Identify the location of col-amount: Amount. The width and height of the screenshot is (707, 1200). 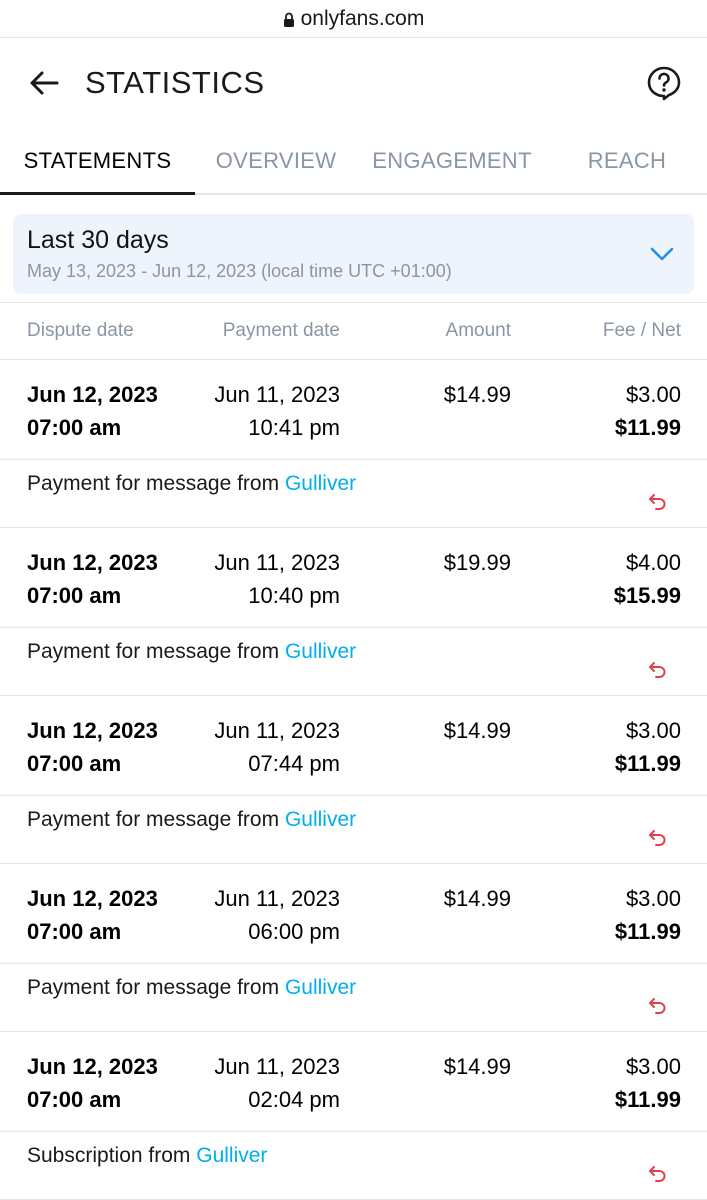
(478, 330).